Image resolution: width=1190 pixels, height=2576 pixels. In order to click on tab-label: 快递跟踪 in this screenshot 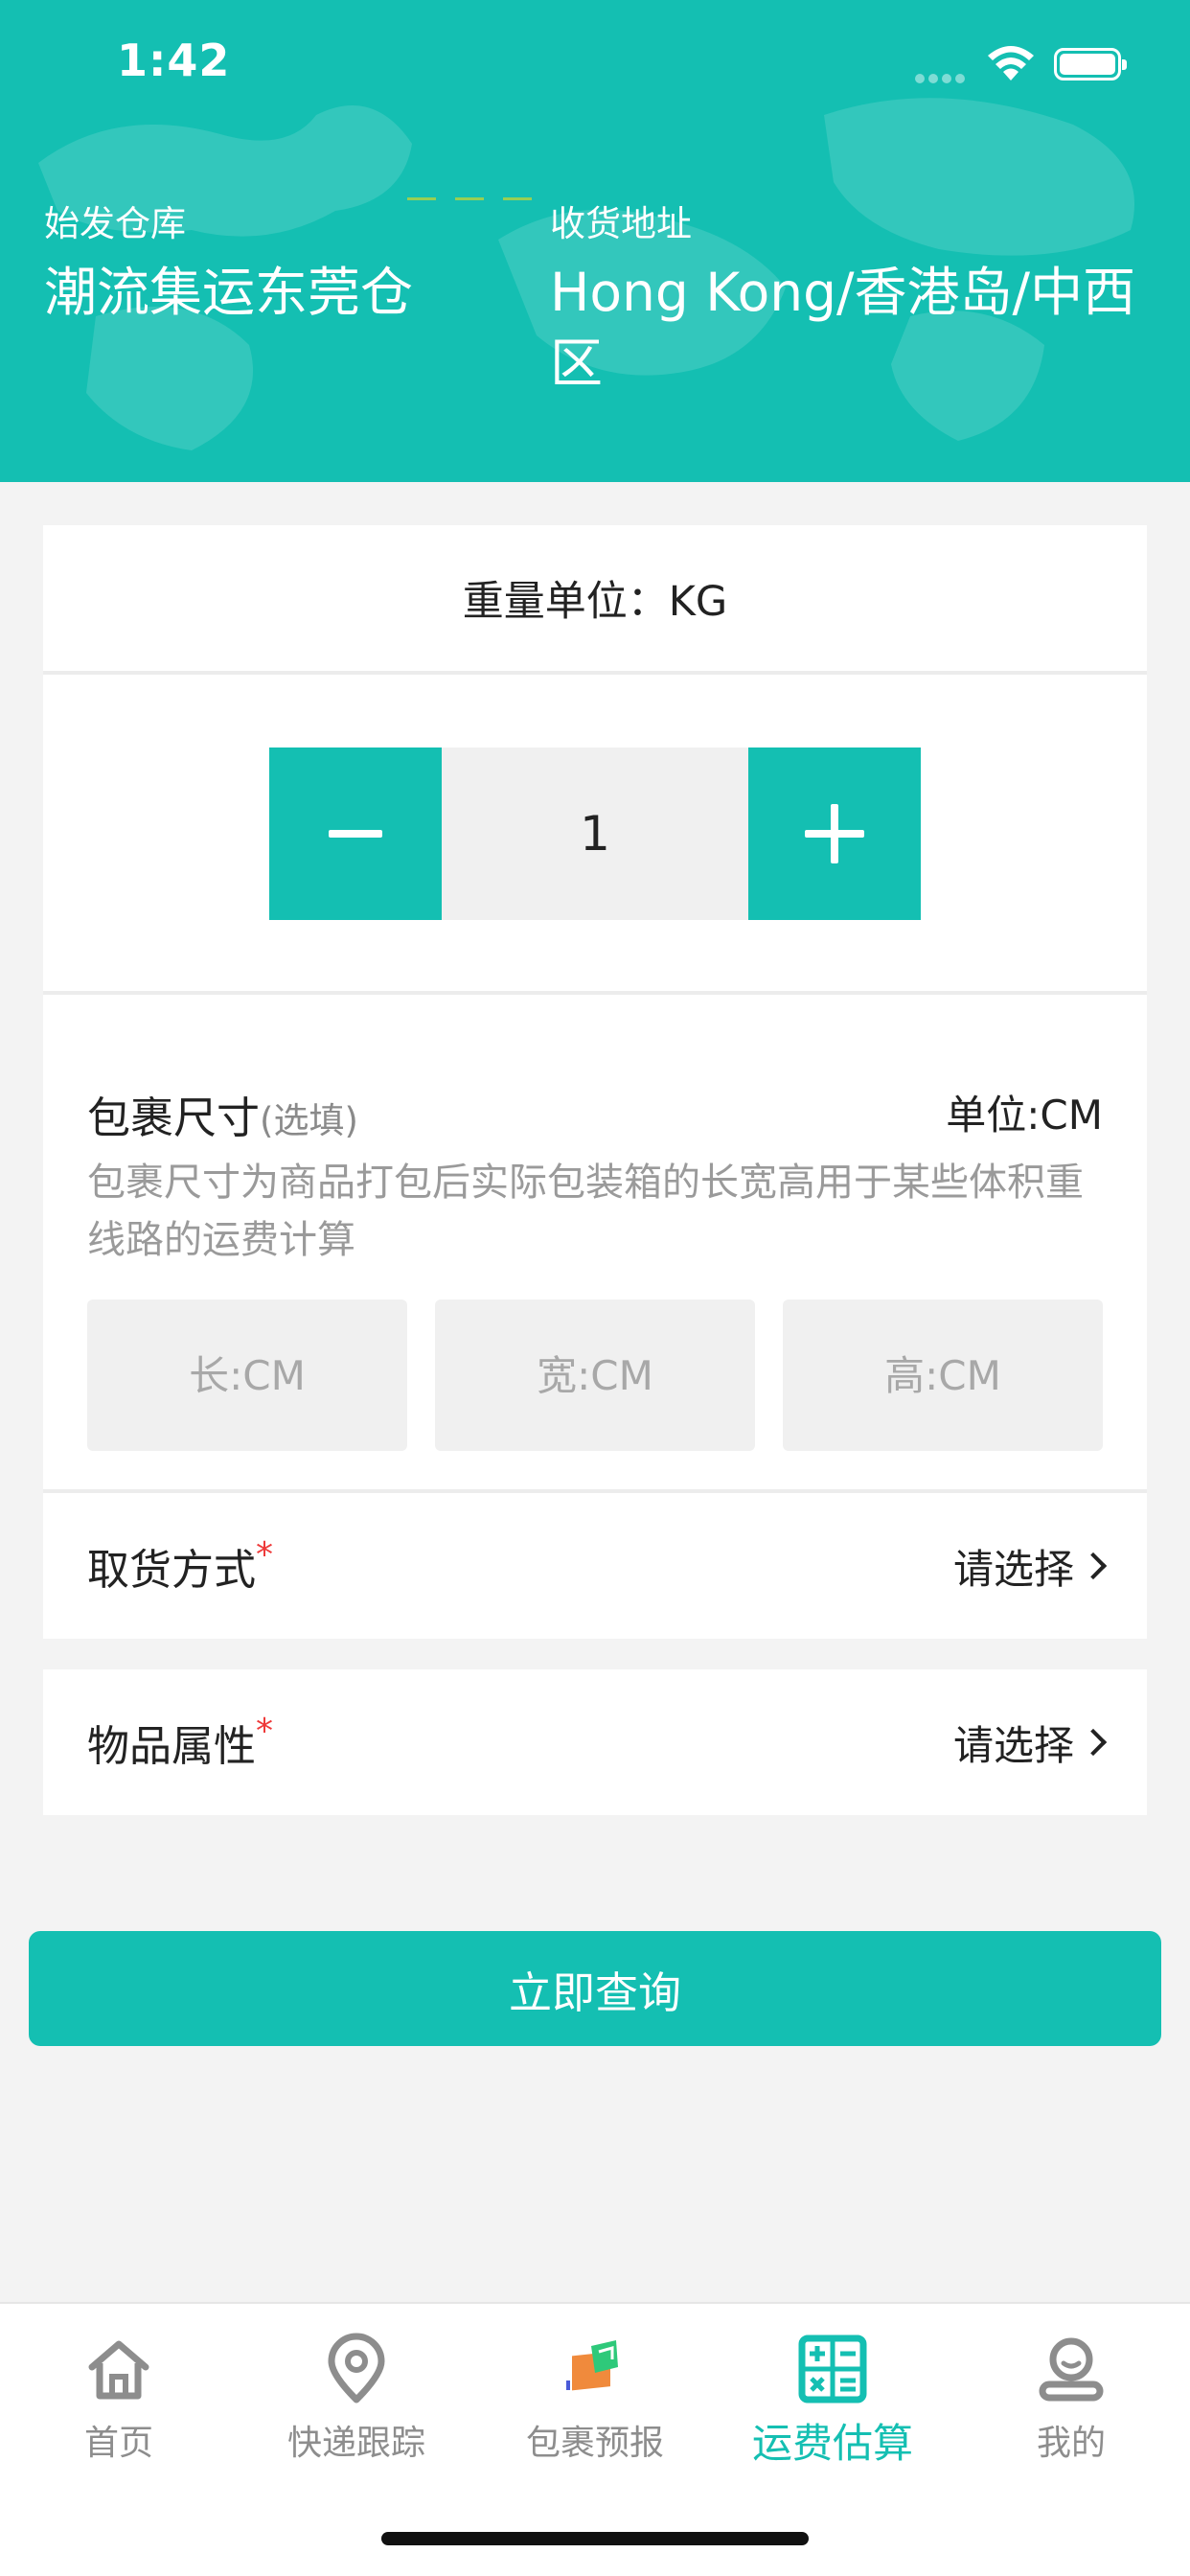, I will do `click(356, 2443)`.